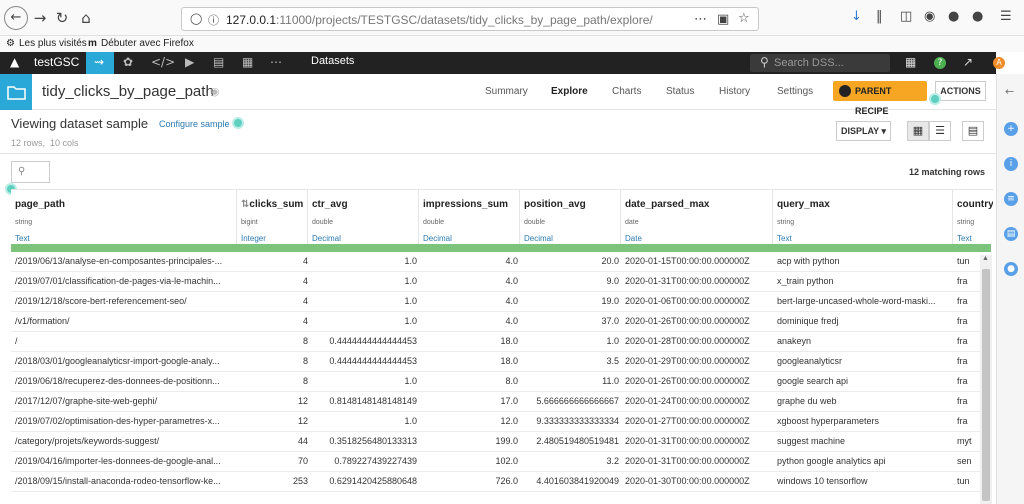 The image size is (1024, 504). Describe the element at coordinates (570, 219) in the screenshot. I see `column-header-position-avg: position_avg double Decimal` at that location.